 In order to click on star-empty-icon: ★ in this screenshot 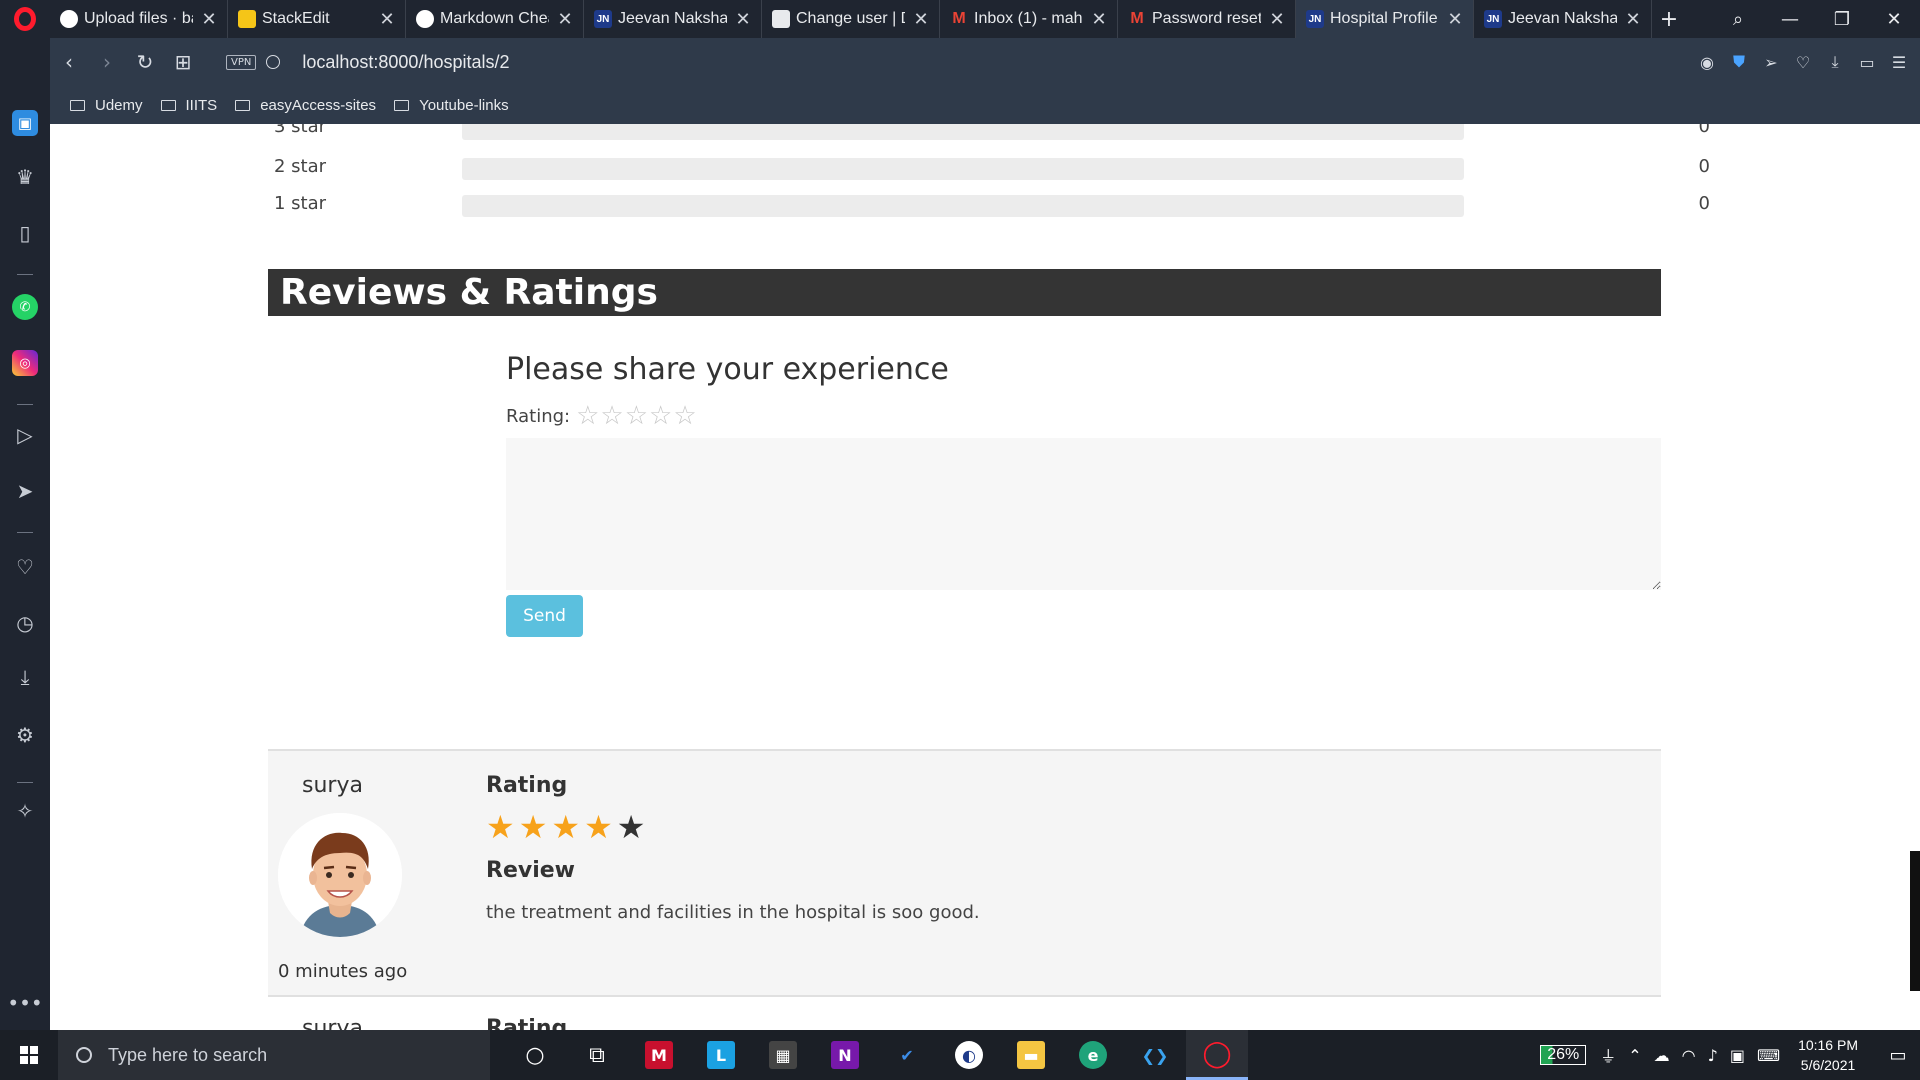, I will do `click(631, 827)`.